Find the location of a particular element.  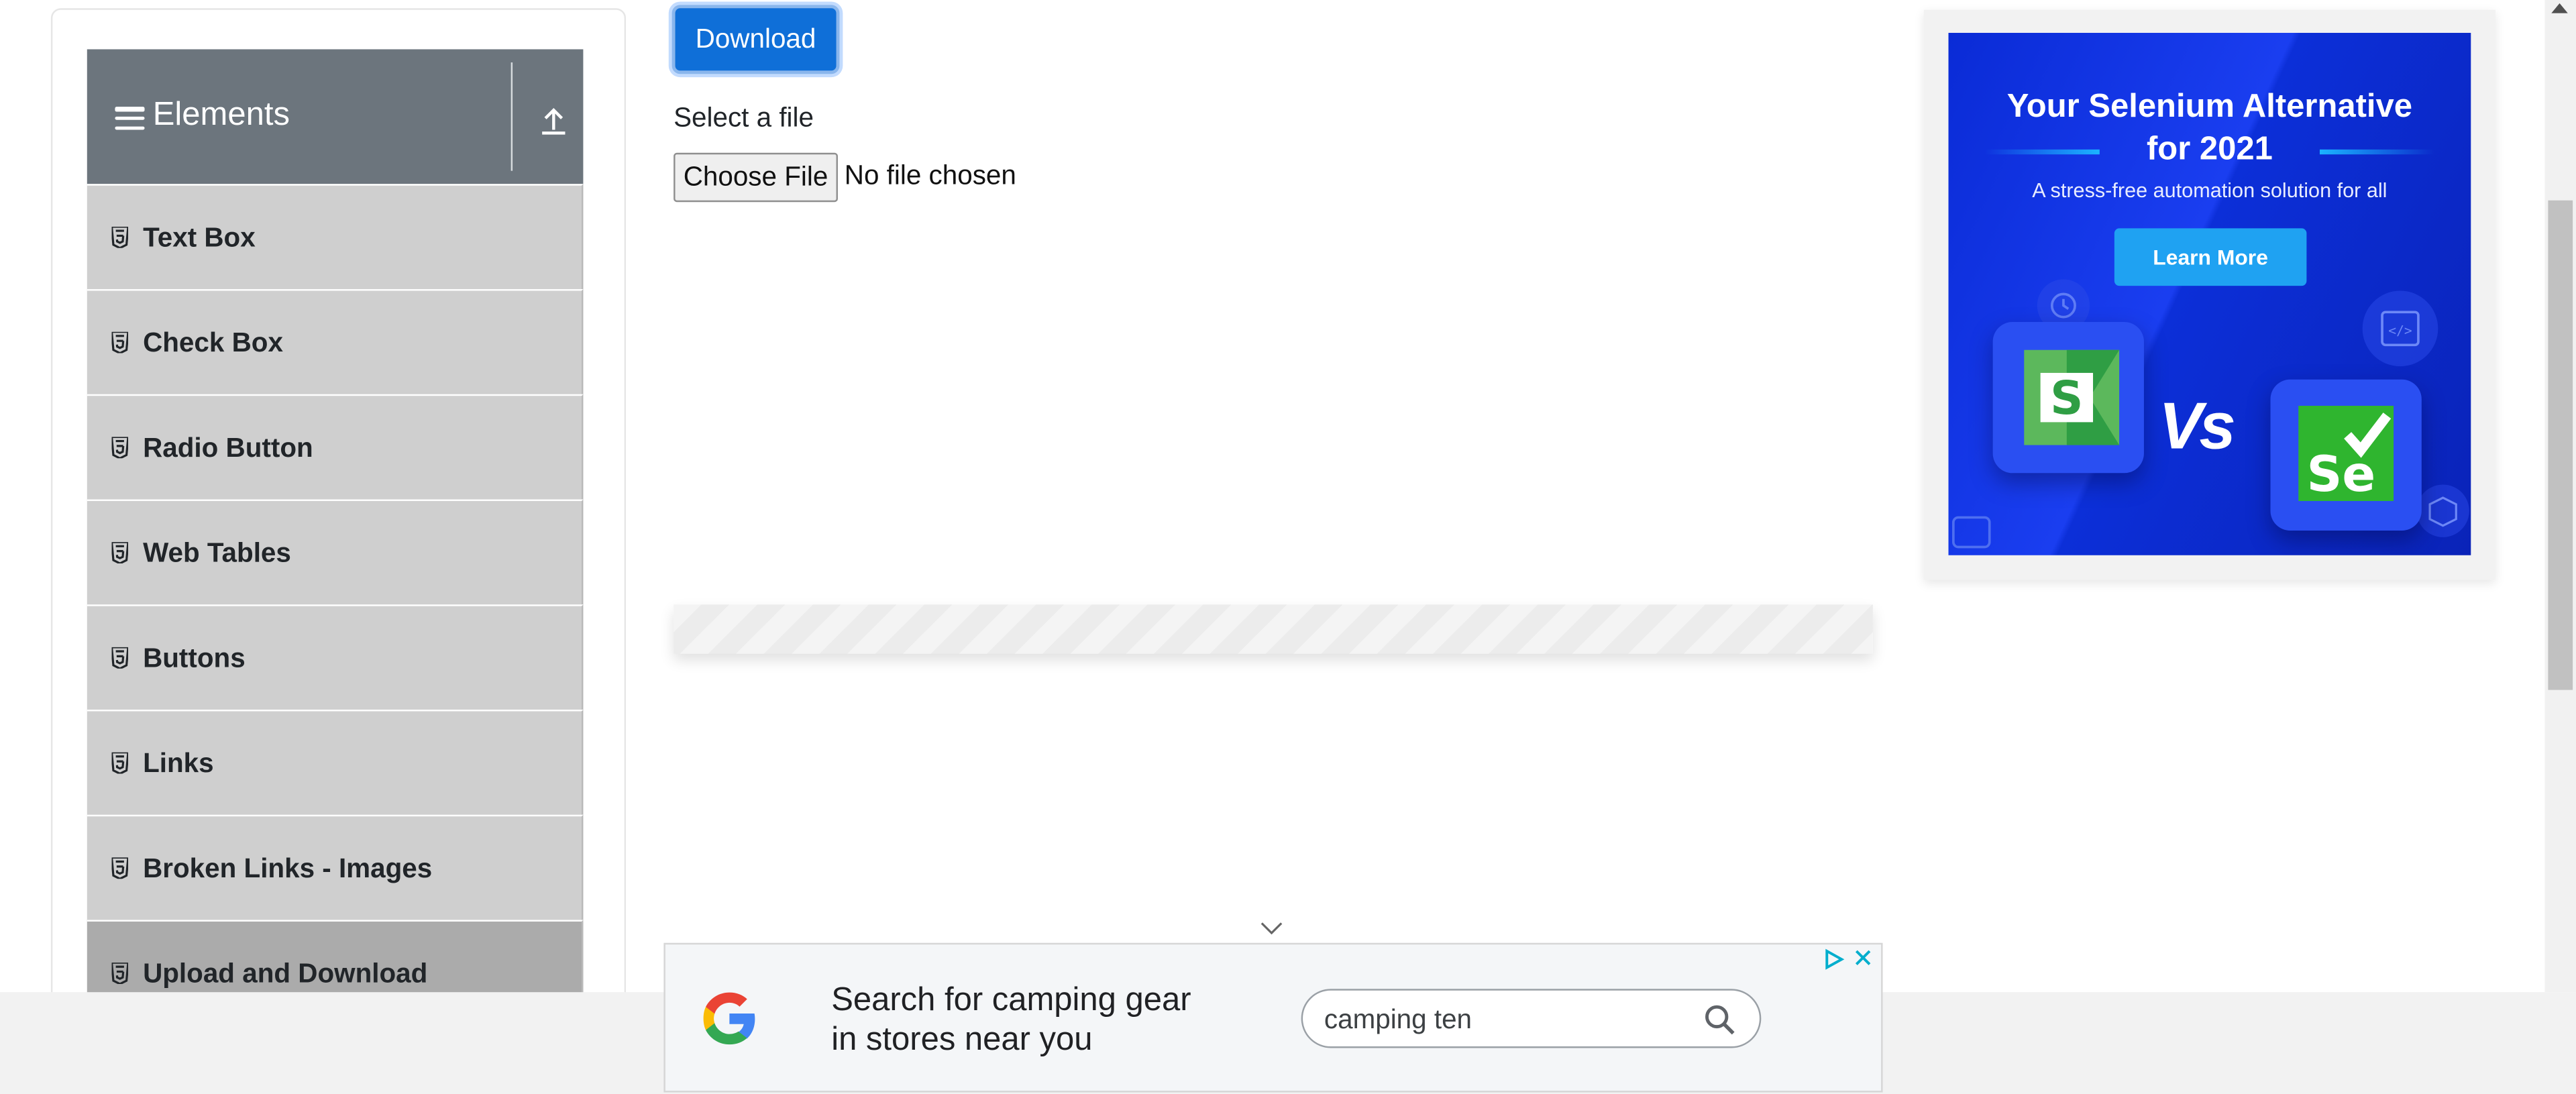

sidebar-item: Text Box is located at coordinates (335, 237).